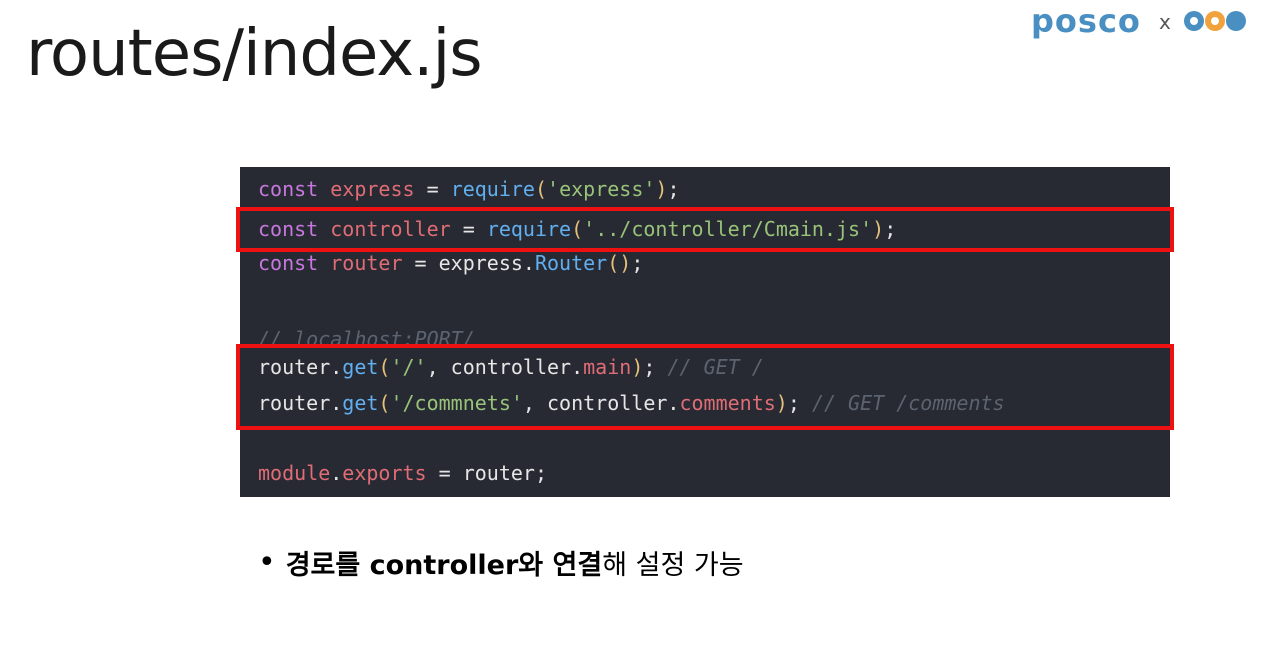  What do you see at coordinates (254, 54) in the screenshot?
I see `slide-title: routes/index.js` at bounding box center [254, 54].